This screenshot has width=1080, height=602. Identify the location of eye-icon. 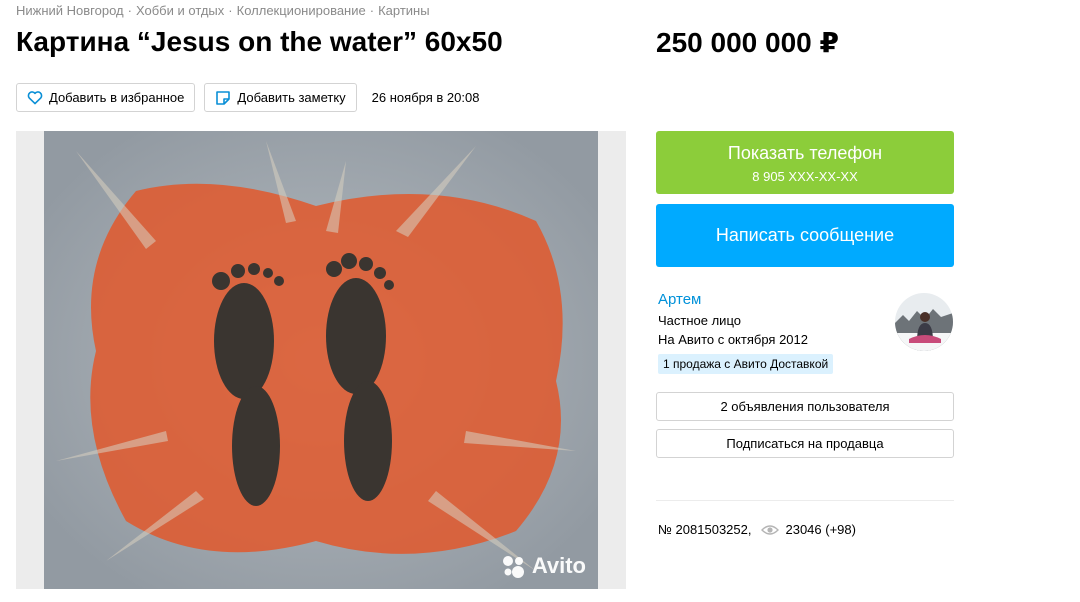
(770, 530).